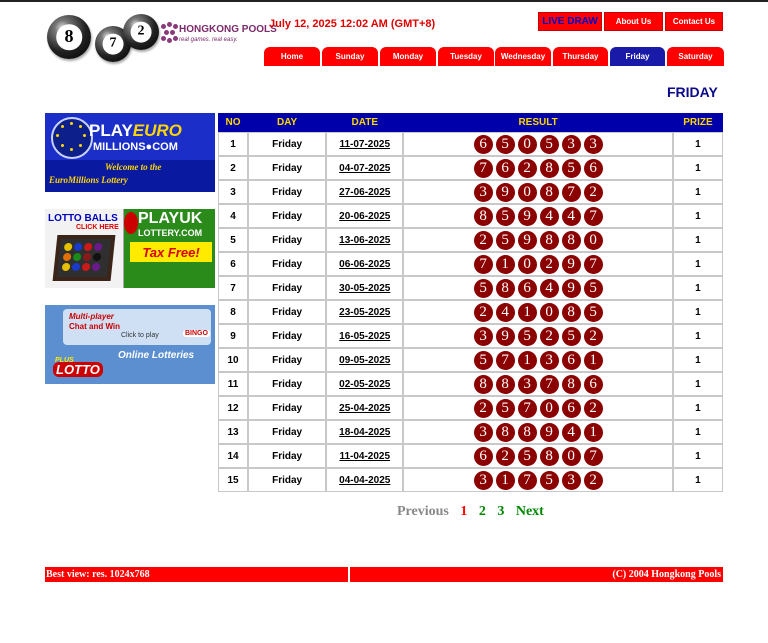  I want to click on tab-monday: Monday, so click(408, 56).